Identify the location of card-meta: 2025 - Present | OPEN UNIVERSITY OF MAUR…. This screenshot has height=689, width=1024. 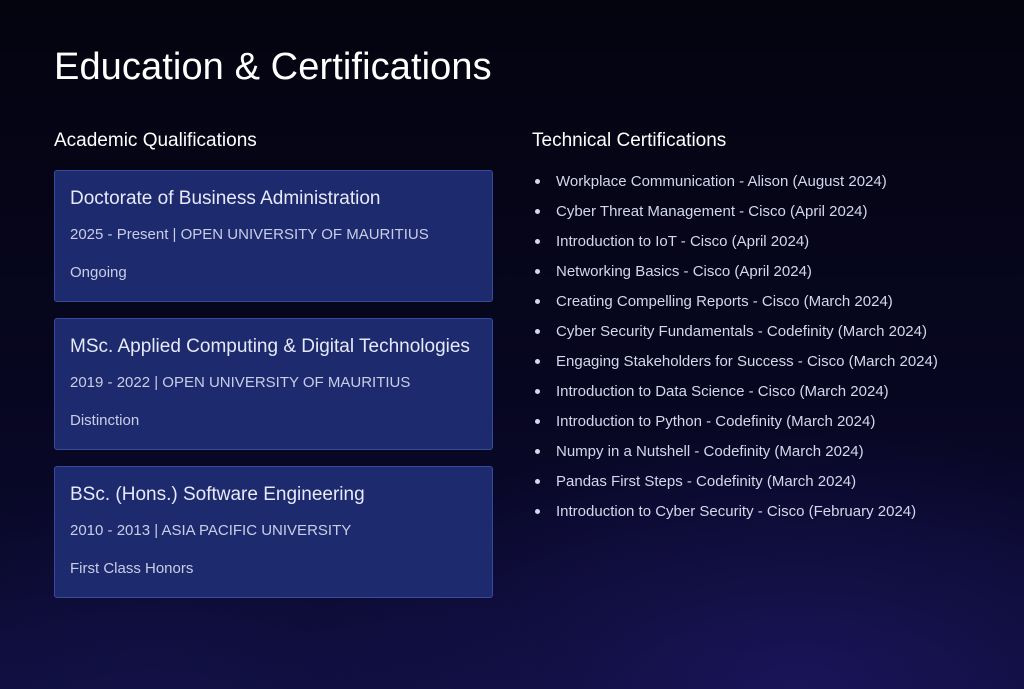
(249, 234).